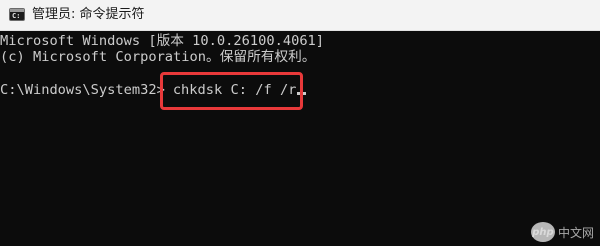  Describe the element at coordinates (231, 91) in the screenshot. I see `command-highlight-box` at that location.